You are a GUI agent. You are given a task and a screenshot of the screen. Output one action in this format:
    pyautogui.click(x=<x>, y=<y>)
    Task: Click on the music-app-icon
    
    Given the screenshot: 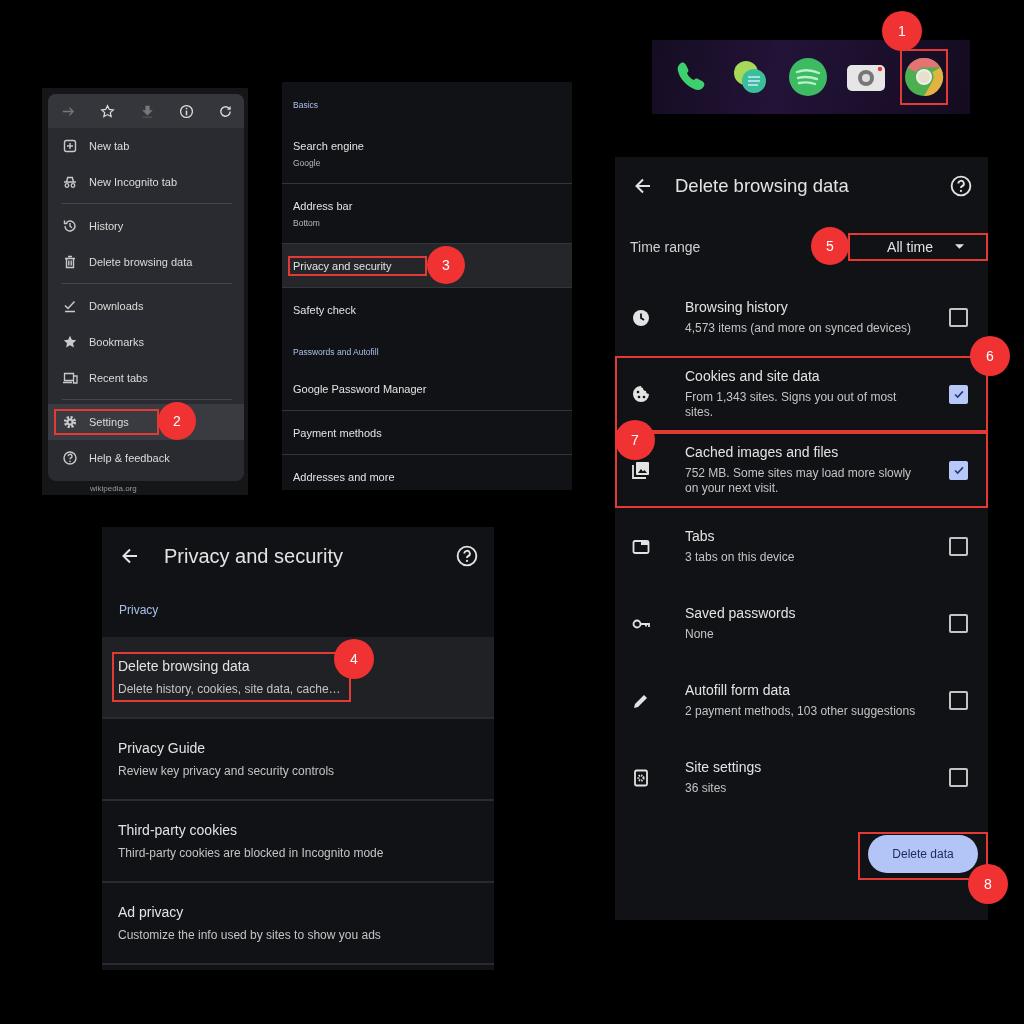 What is the action you would take?
    pyautogui.click(x=808, y=77)
    